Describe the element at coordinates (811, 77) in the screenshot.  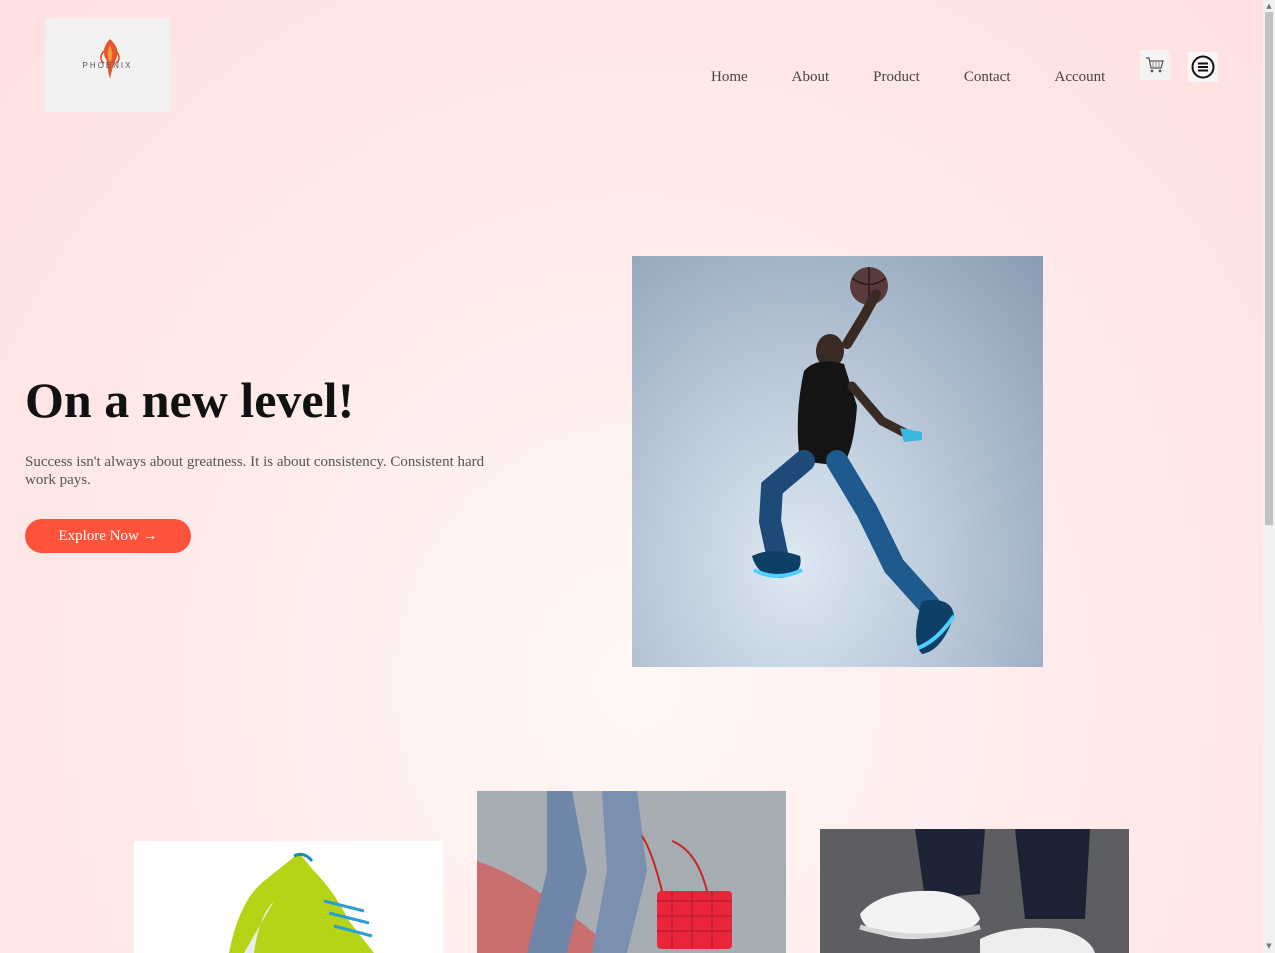
I see `nav-about: About` at that location.